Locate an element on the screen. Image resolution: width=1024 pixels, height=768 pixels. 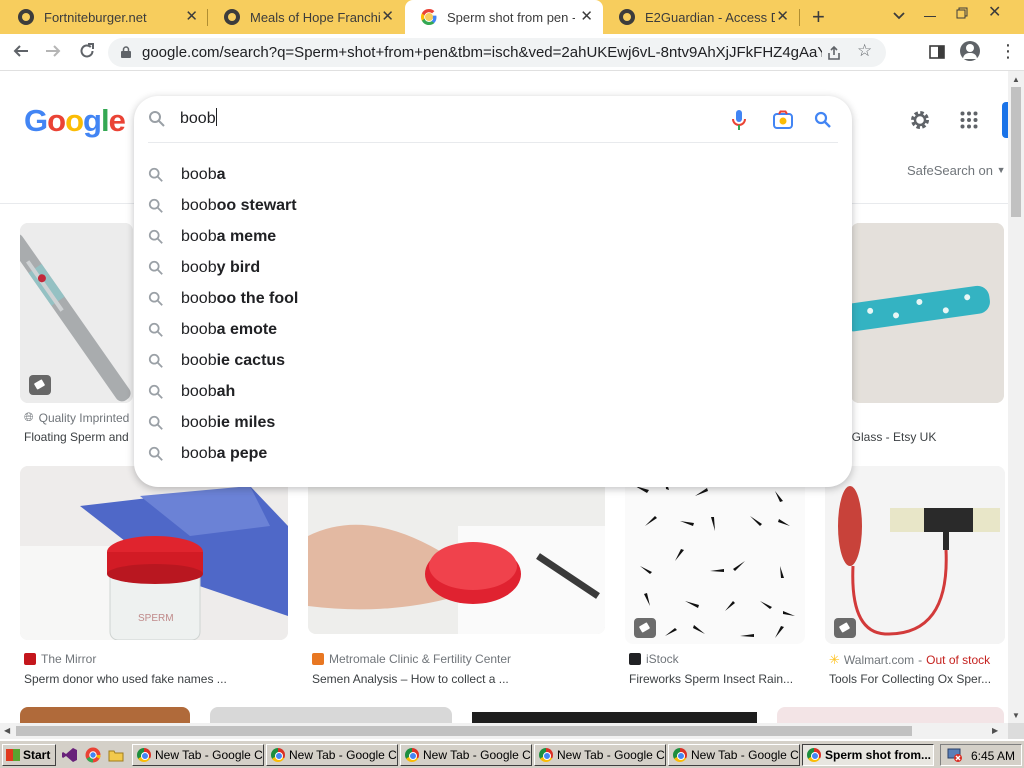
bookmark-star-icon: ☆ is located at coordinates (864, 51).